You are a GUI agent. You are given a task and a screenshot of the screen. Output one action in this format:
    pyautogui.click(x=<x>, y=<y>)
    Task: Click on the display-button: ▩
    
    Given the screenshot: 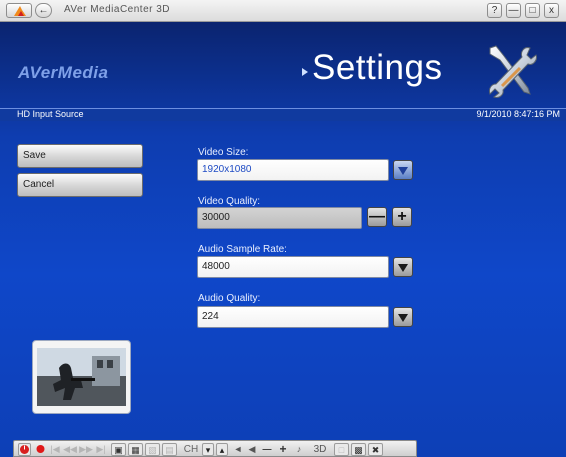 What is the action you would take?
    pyautogui.click(x=358, y=449)
    